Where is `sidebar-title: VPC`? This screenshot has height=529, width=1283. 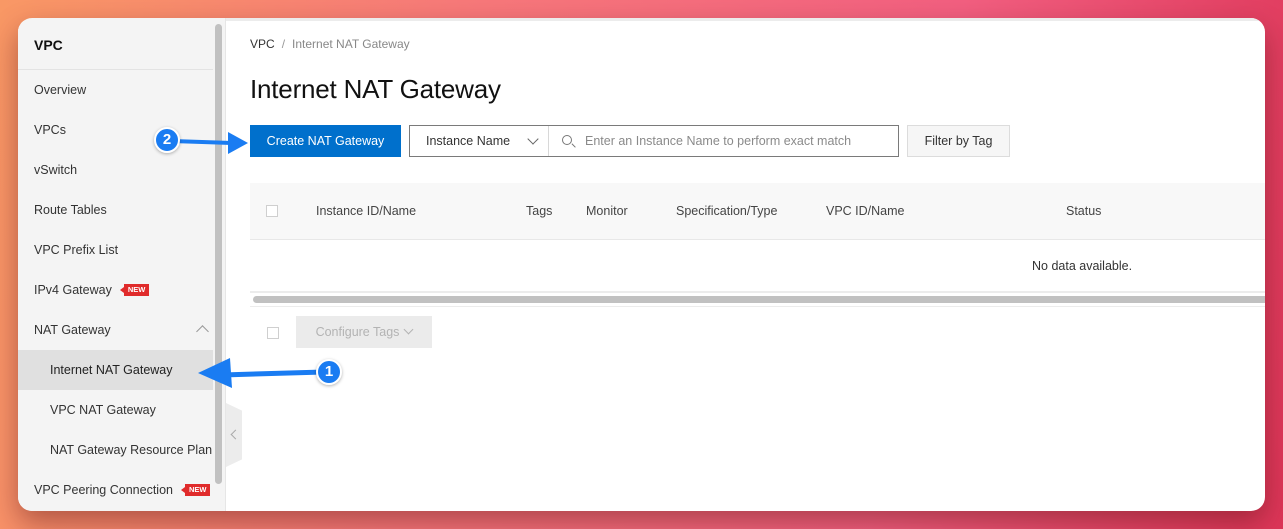 sidebar-title: VPC is located at coordinates (121, 44).